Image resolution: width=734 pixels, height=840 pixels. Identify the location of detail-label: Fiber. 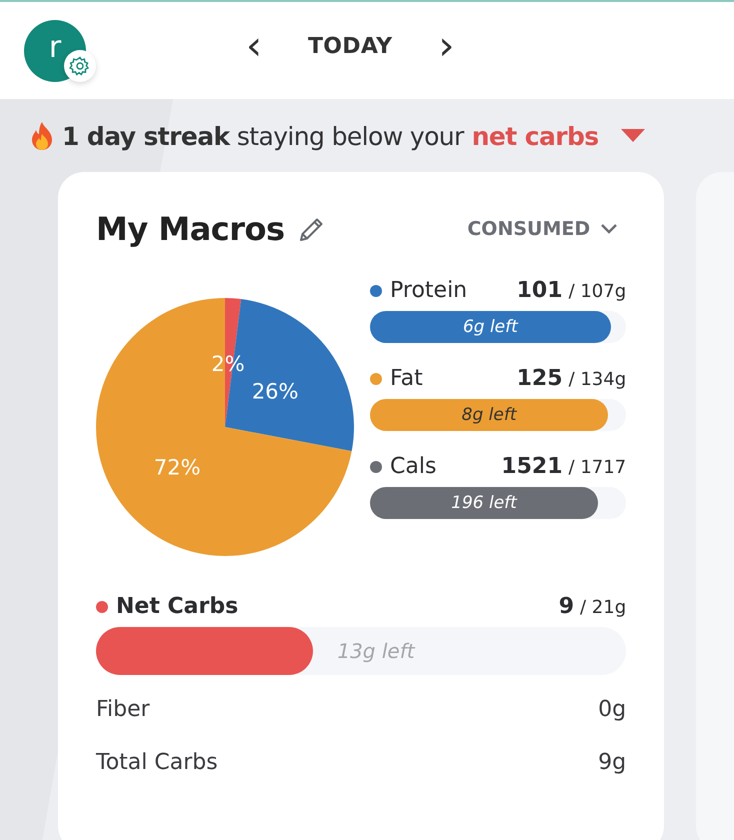
(123, 709).